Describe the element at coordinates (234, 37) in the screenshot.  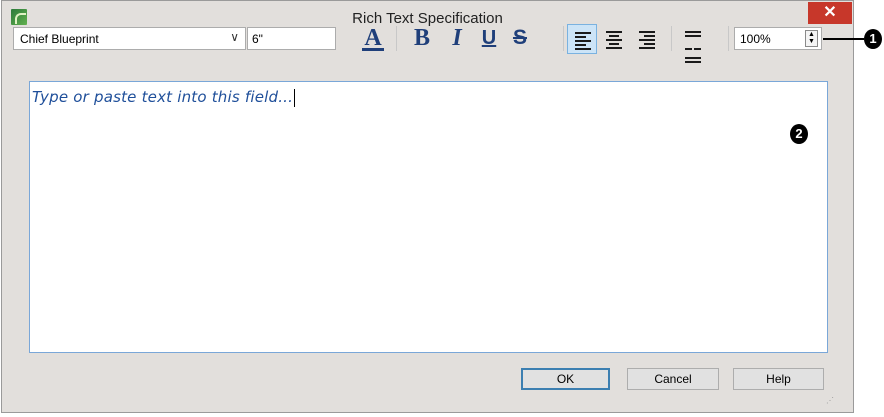
I see `chevron-down-icon: ∨` at that location.